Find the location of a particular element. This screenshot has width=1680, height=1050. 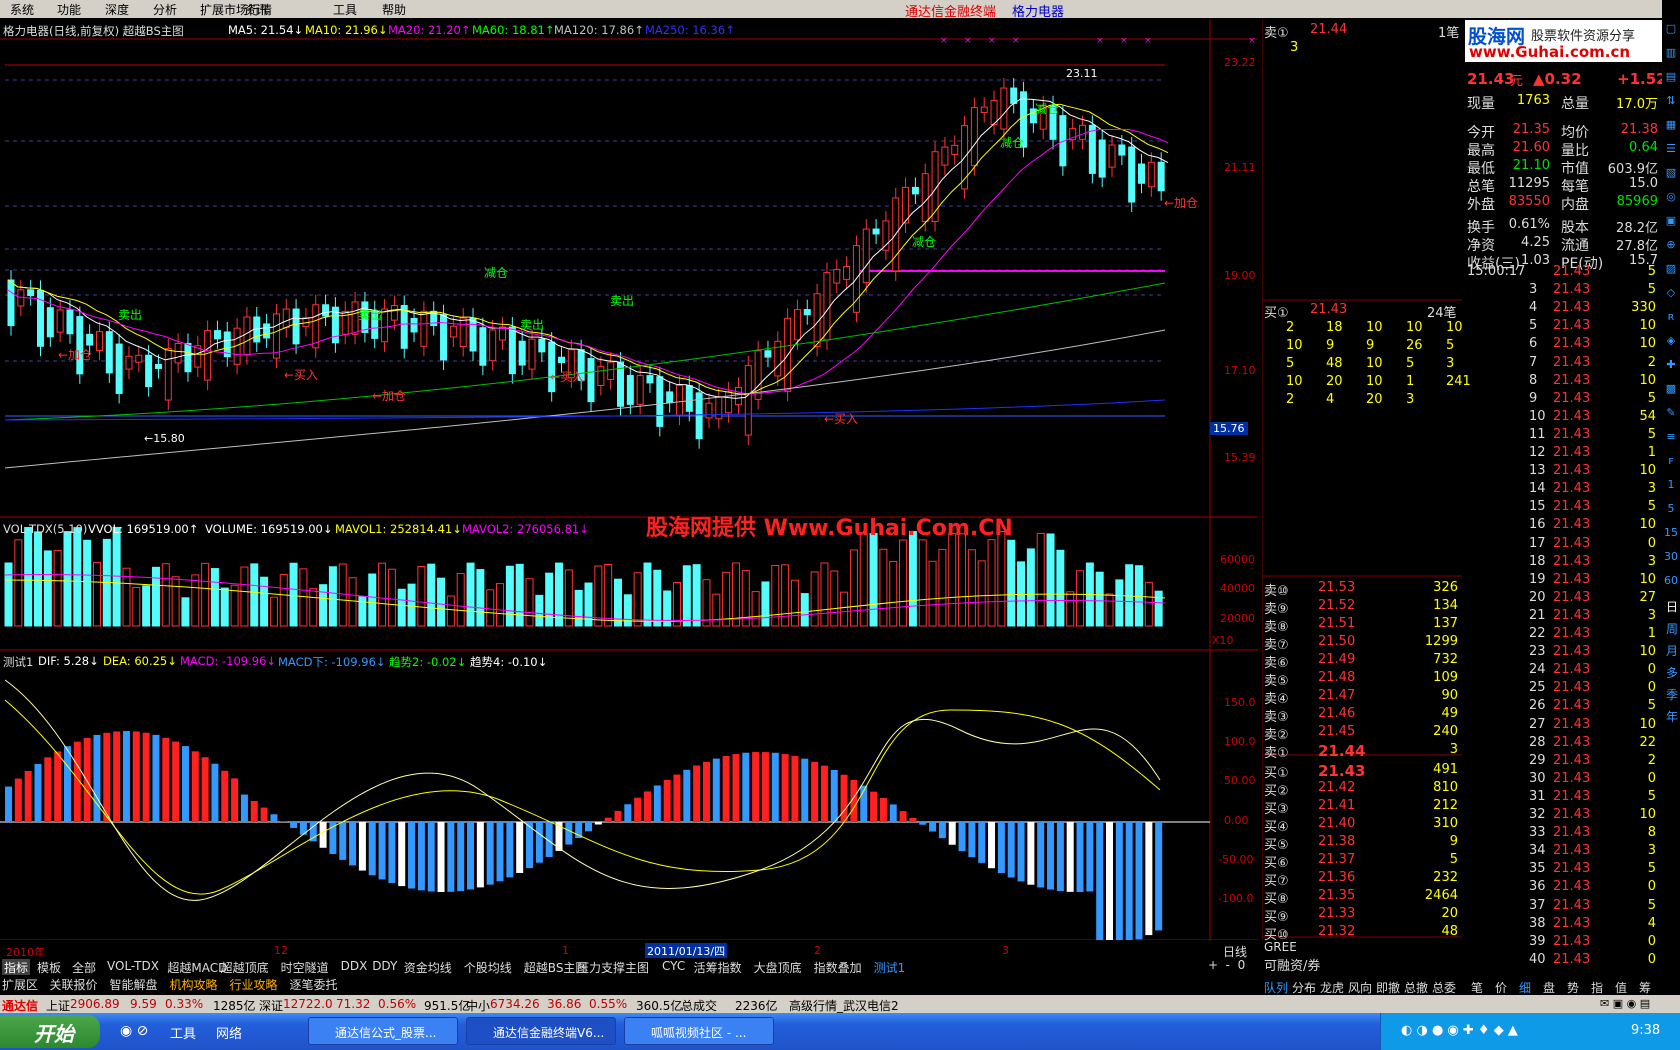

toolbar-icon: ▥ is located at coordinates (1671, 55).